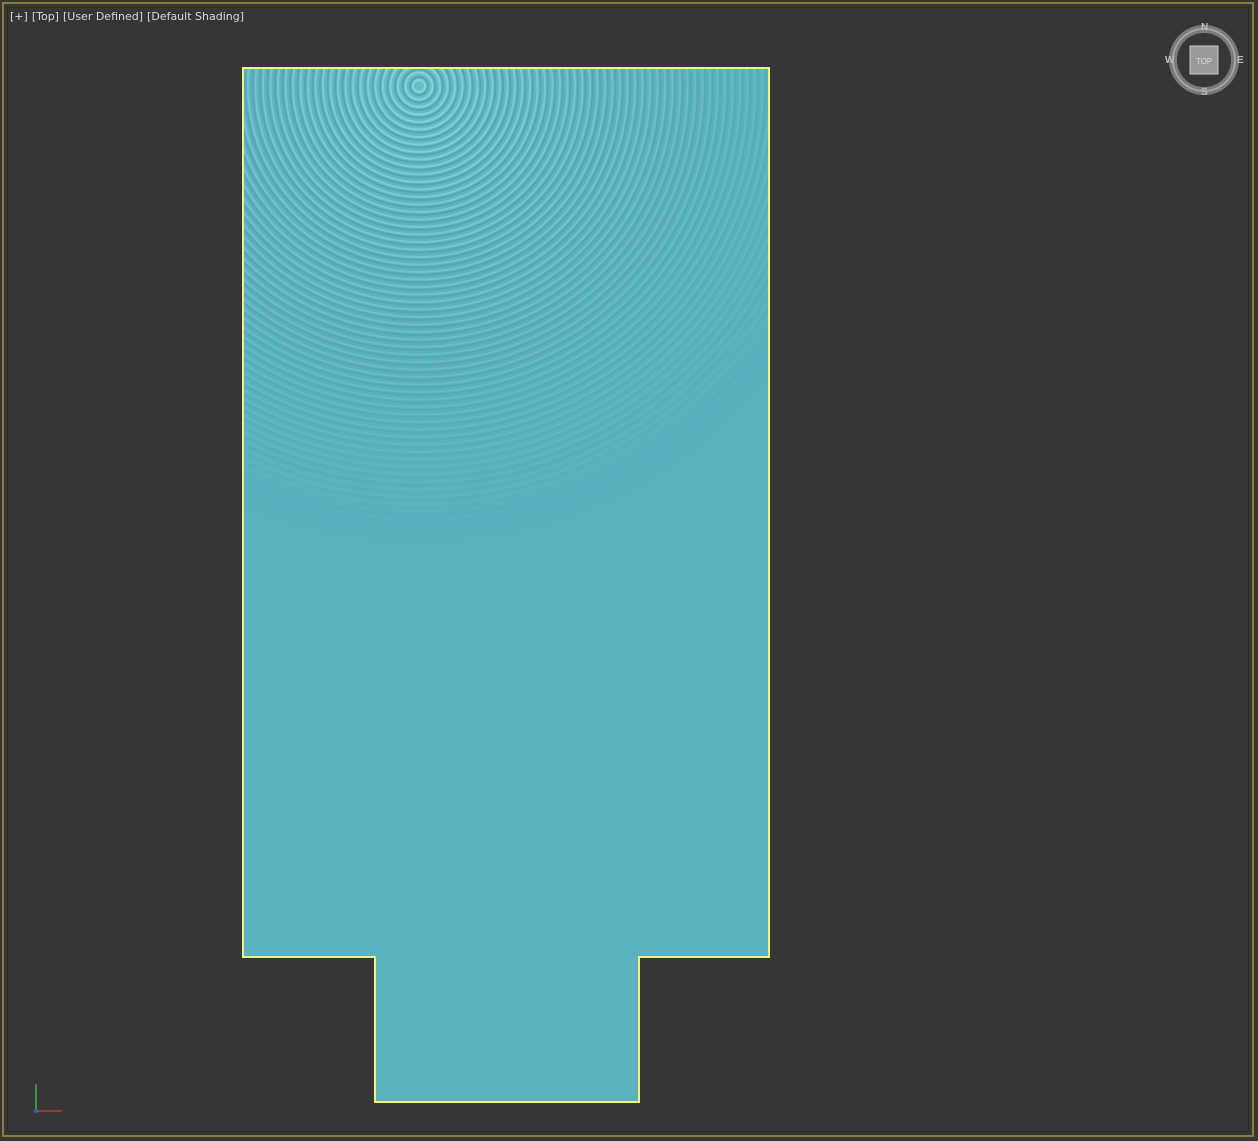 The height and width of the screenshot is (1141, 1258). What do you see at coordinates (195, 16) in the screenshot?
I see `viewport-shading-menu: Default Shading` at bounding box center [195, 16].